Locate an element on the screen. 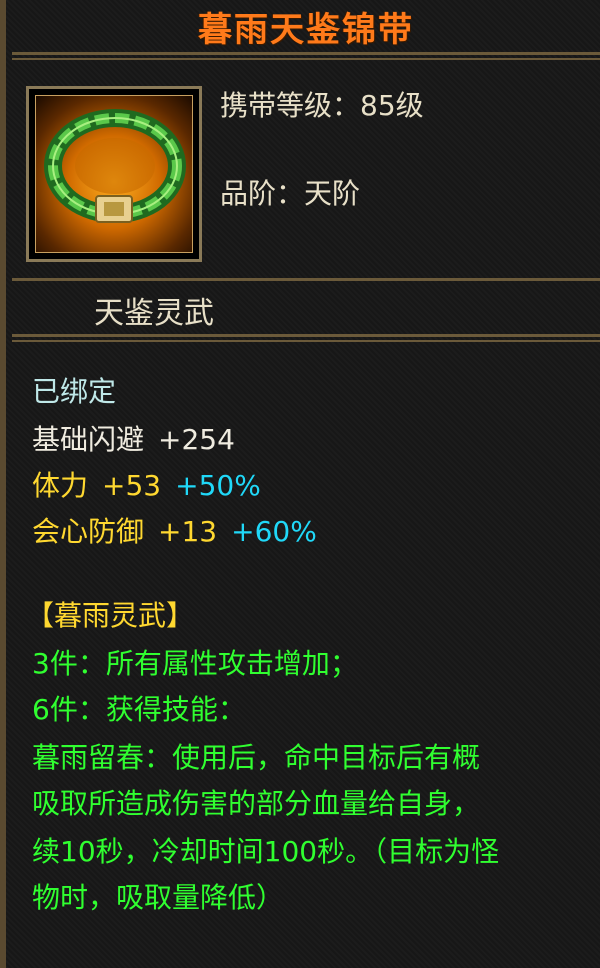 The height and width of the screenshot is (968, 600). stat-name: 体力 is located at coordinates (60, 485).